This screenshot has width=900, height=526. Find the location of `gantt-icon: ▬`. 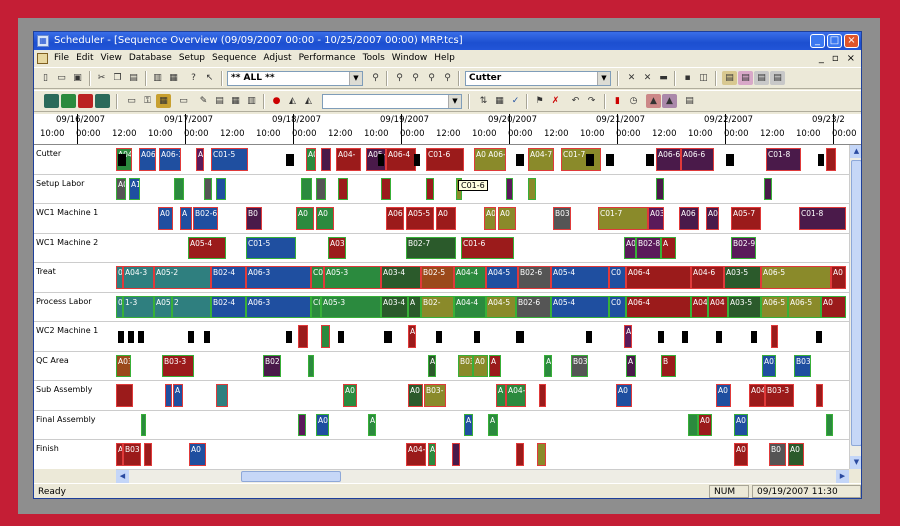

gantt-icon: ▬ is located at coordinates (663, 78).